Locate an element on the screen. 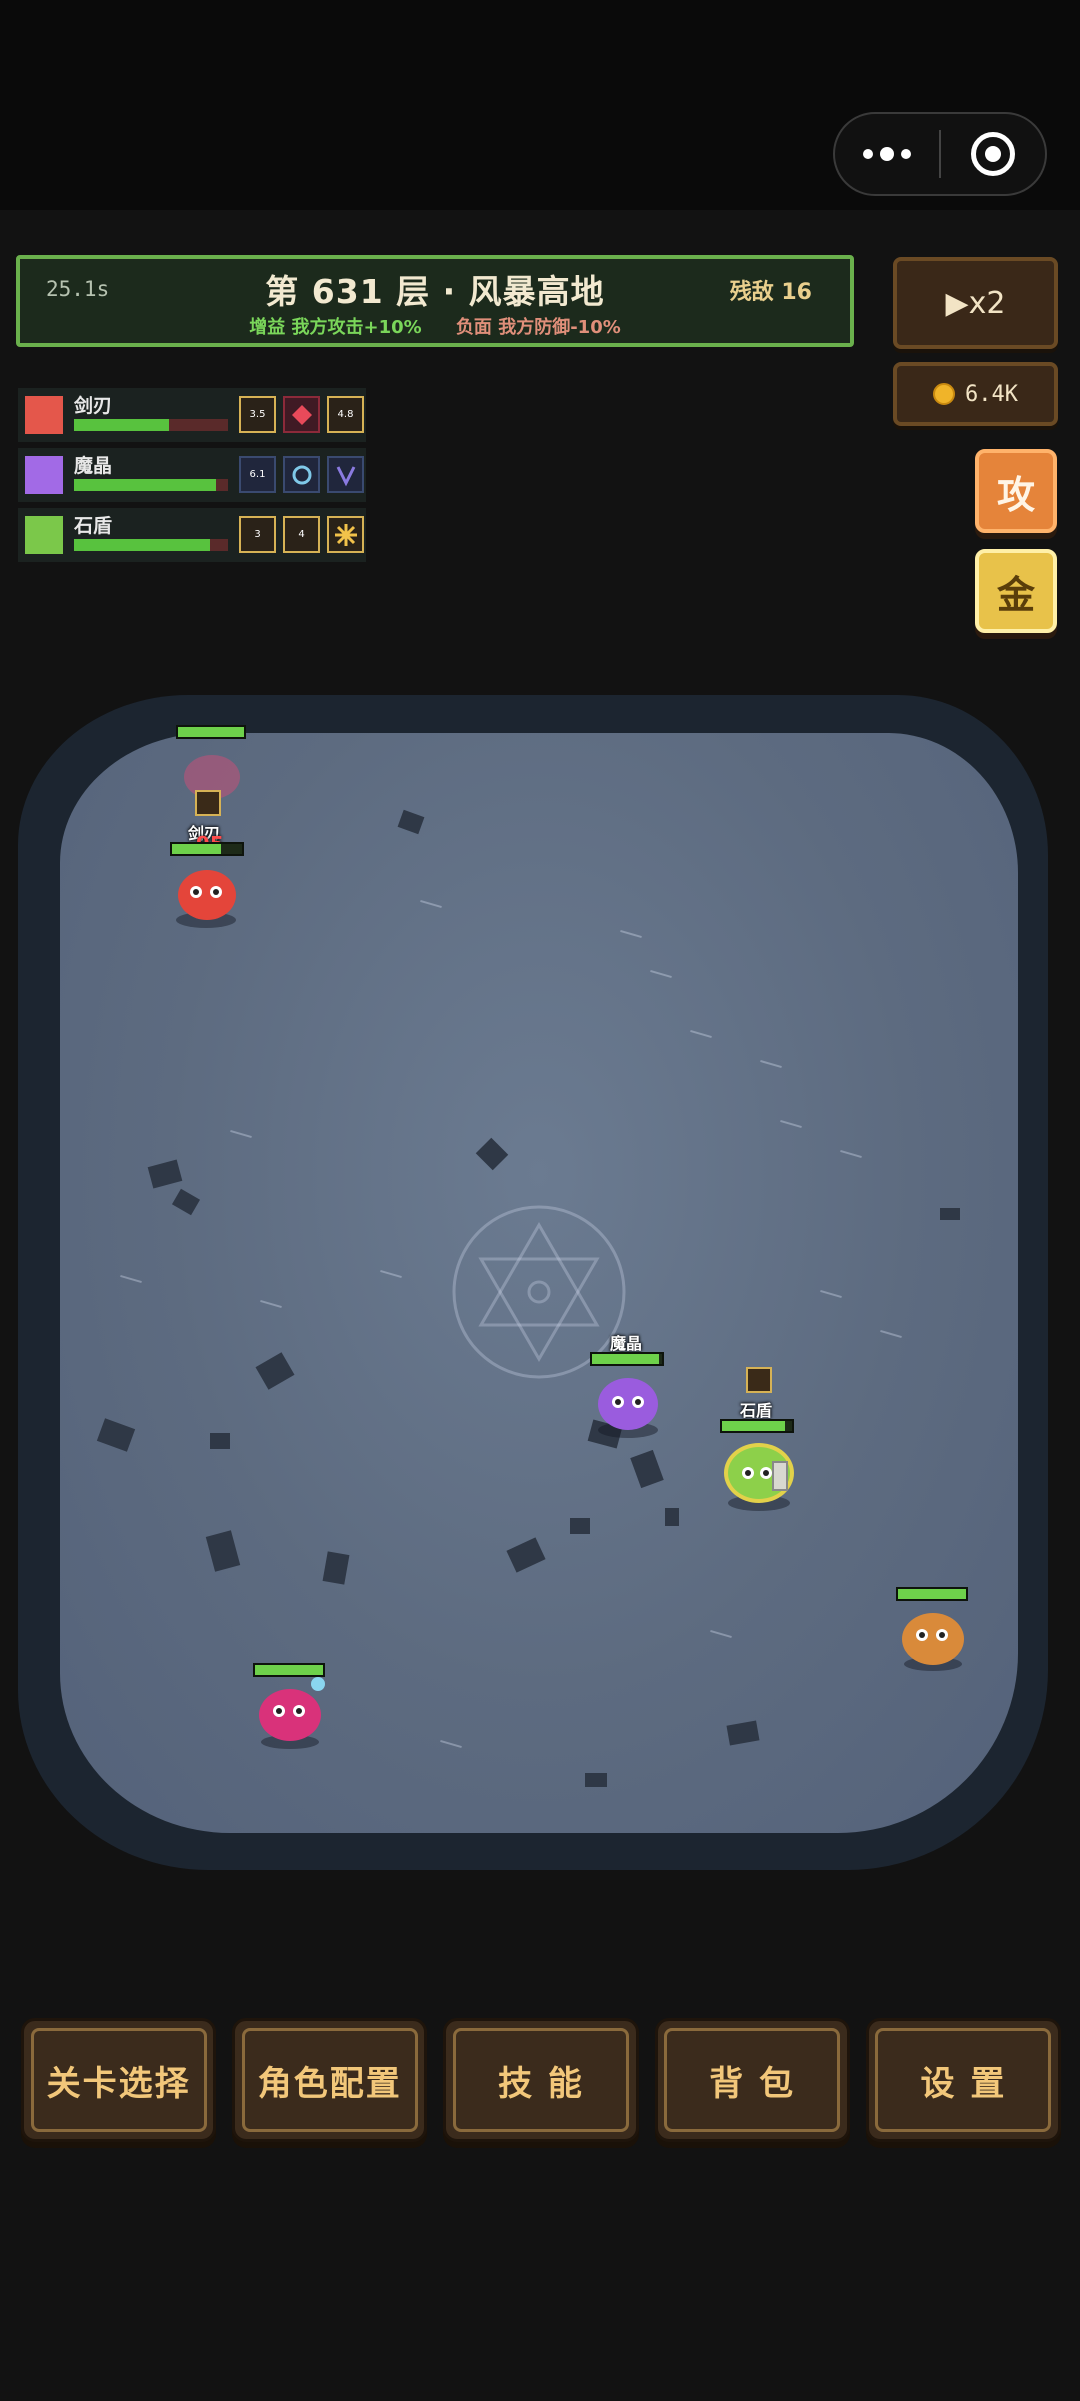  skill-crystal-icon is located at coordinates (301, 414).